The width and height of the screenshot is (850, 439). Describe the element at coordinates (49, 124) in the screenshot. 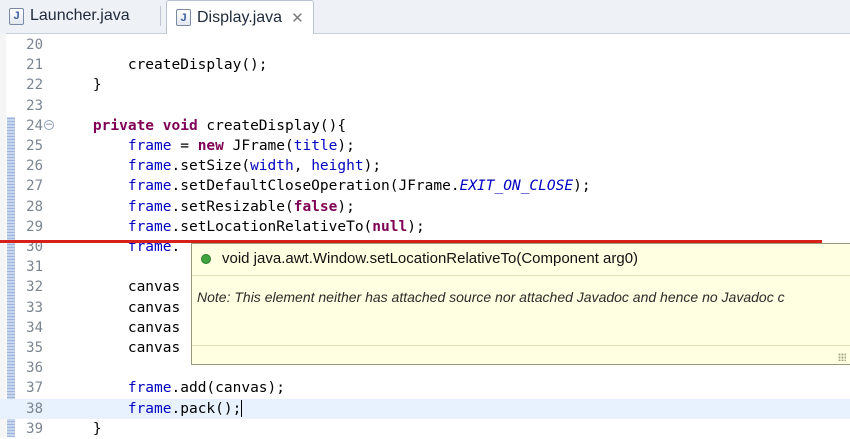

I see `fold-collapse-icon: −` at that location.